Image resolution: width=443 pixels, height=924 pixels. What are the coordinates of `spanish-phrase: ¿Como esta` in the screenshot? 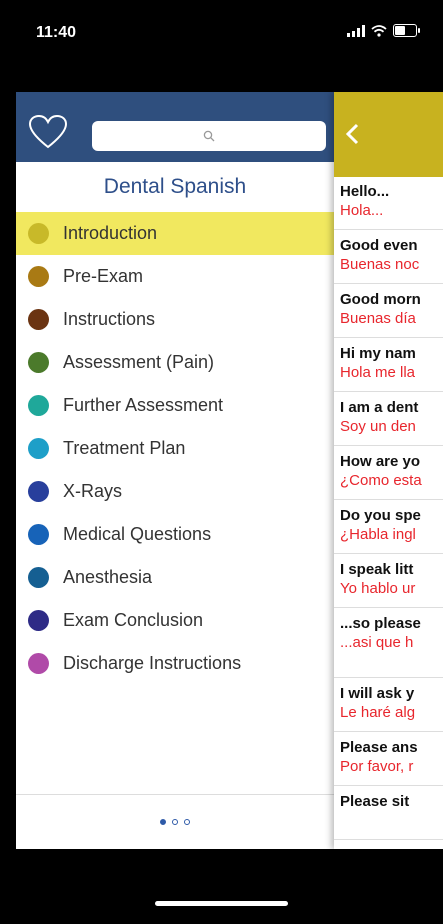 It's located at (381, 480).